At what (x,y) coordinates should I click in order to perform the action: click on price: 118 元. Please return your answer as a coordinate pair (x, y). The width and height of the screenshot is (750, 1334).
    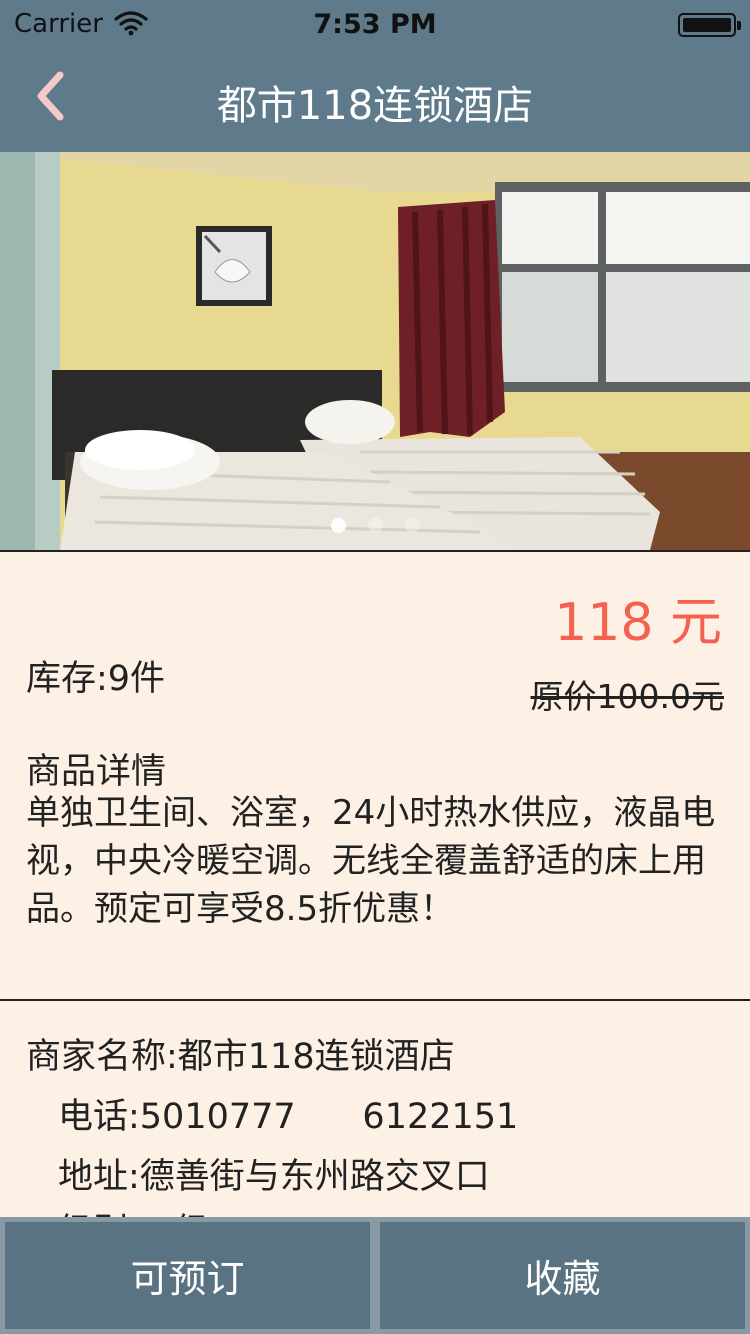
    Looking at the image, I should click on (638, 623).